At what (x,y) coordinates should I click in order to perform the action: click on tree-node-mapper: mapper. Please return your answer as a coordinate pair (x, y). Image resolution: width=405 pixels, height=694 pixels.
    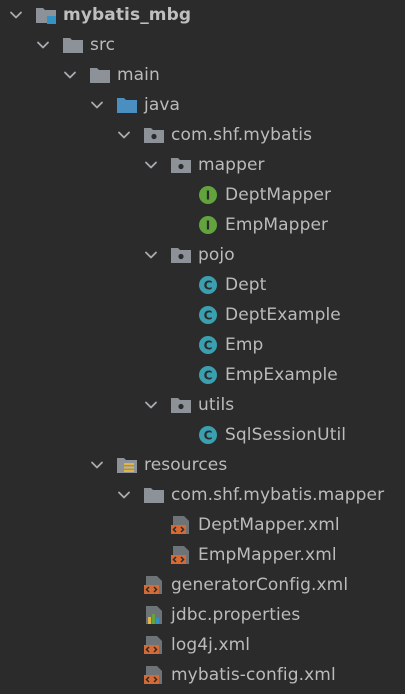
    Looking at the image, I should click on (202, 165).